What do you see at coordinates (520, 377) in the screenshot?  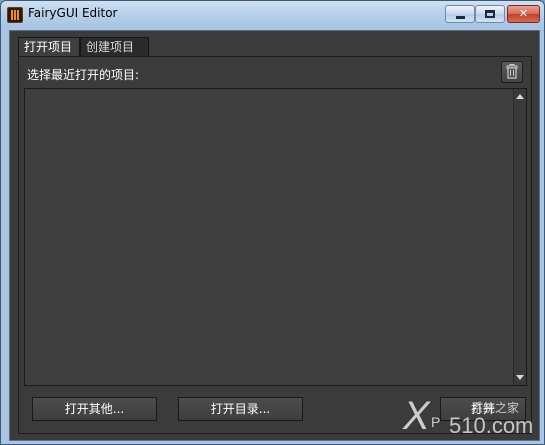 I see `scroll-down-icon` at bounding box center [520, 377].